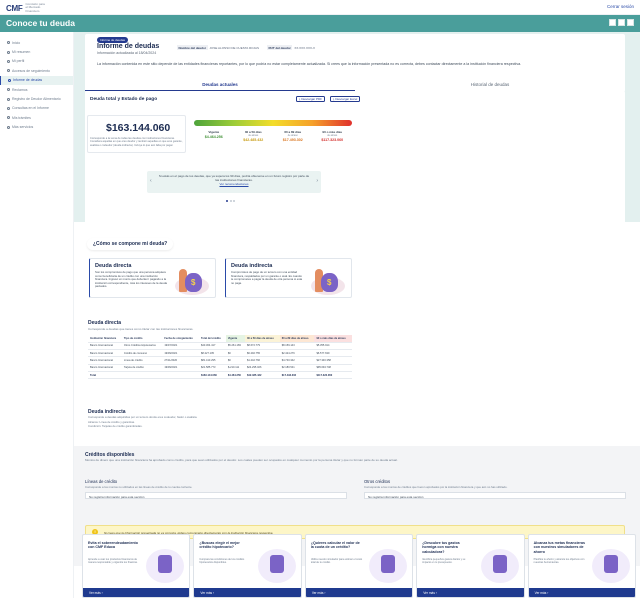  I want to click on sidebar-item-reclamos: Reclamos, so click(36, 89).